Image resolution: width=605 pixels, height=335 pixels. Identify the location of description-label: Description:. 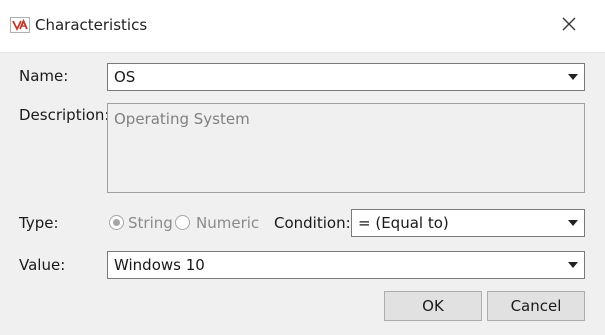
(64, 115).